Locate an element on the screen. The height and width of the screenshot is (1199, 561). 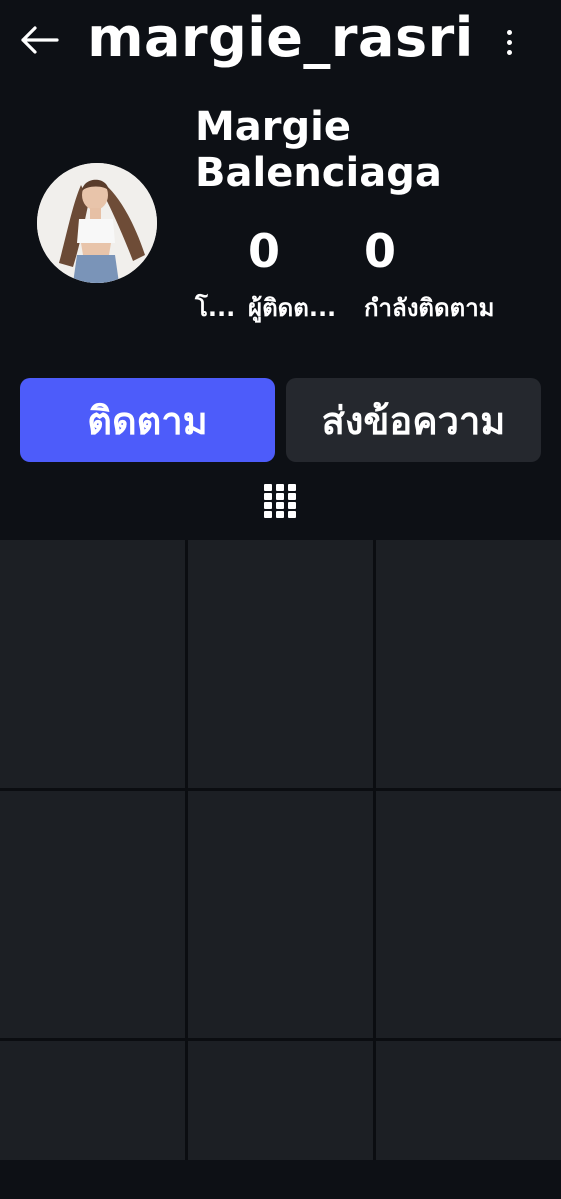
grid-icon is located at coordinates (280, 502).